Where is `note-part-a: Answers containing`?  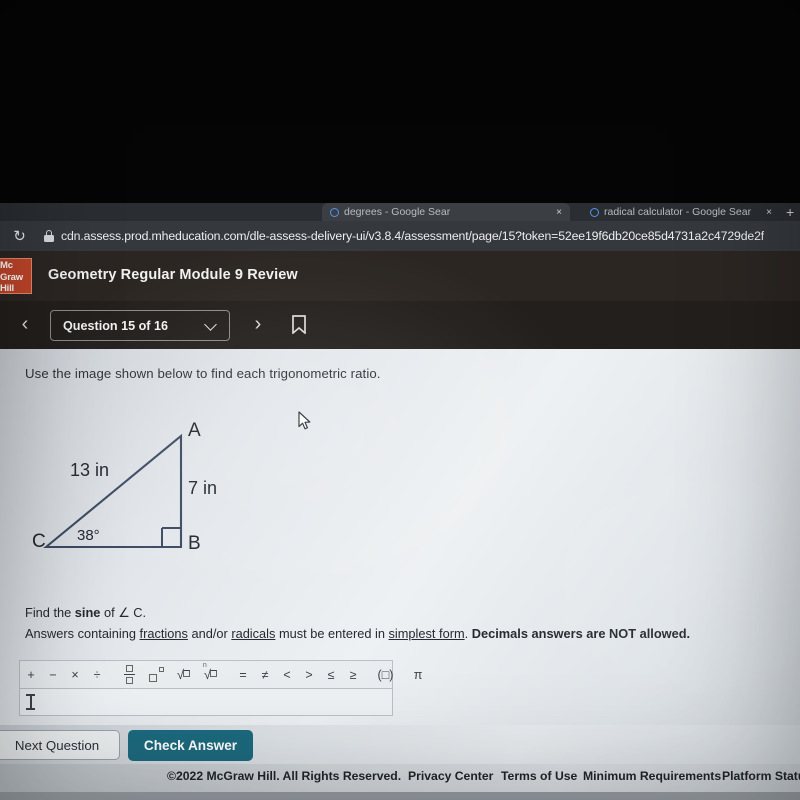 note-part-a: Answers containing is located at coordinates (82, 633).